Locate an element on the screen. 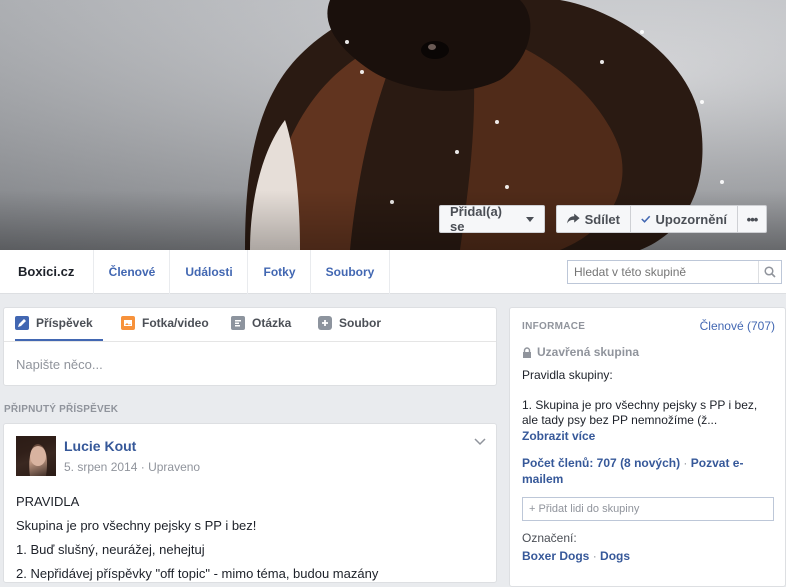 Image resolution: width=786 pixels, height=587 pixels. photo-icon is located at coordinates (128, 323).